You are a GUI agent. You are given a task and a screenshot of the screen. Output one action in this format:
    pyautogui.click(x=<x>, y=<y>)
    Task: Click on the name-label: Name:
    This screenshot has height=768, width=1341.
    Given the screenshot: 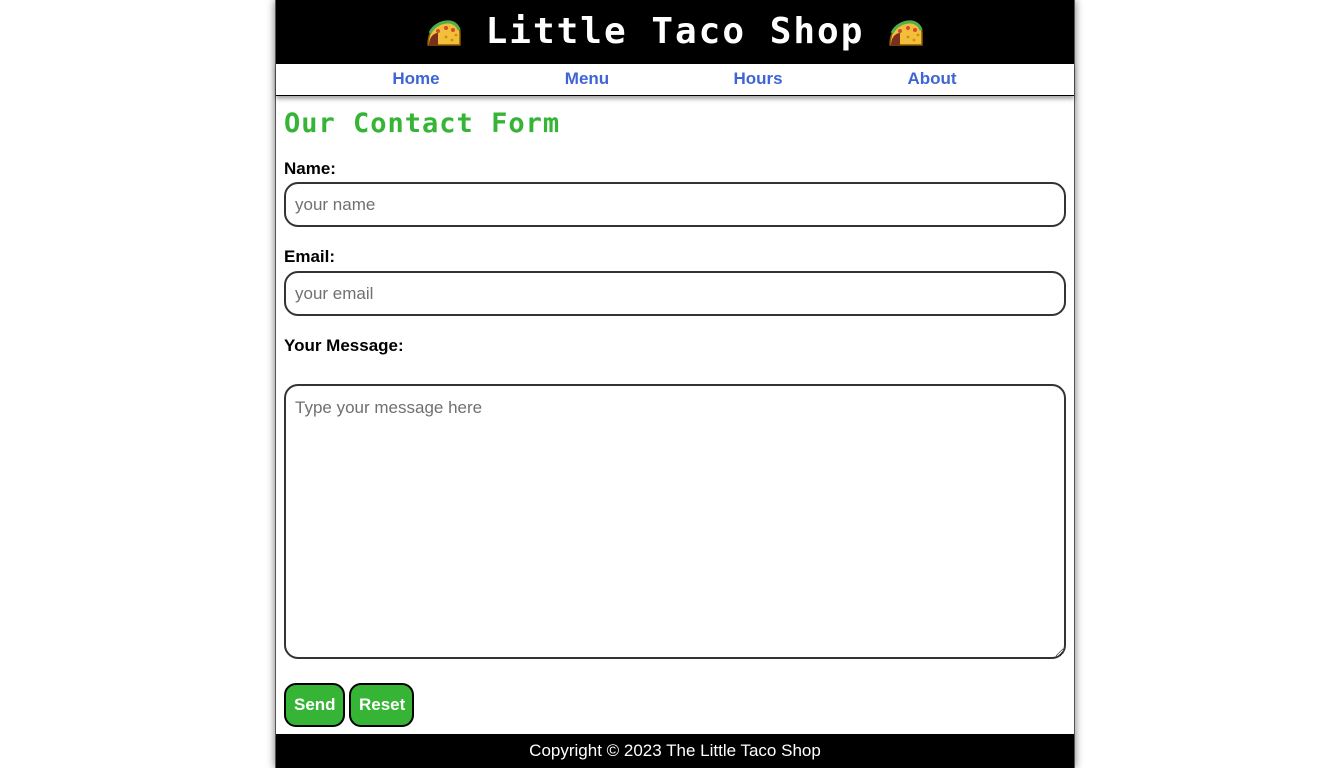 What is the action you would take?
    pyautogui.click(x=310, y=168)
    